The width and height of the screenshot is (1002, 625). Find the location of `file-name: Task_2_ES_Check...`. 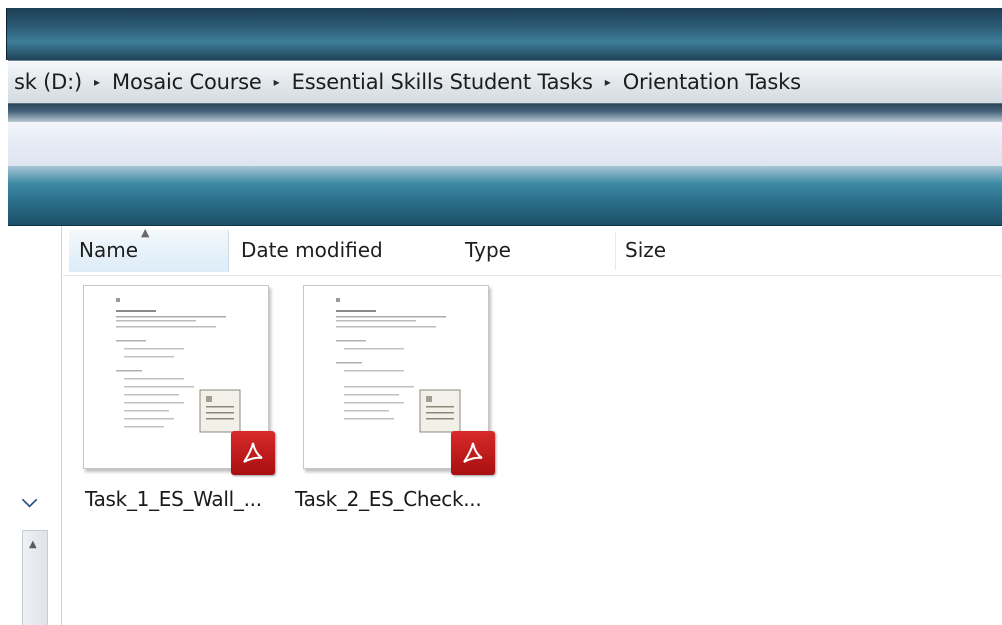

file-name: Task_2_ES_Check... is located at coordinates (388, 499).